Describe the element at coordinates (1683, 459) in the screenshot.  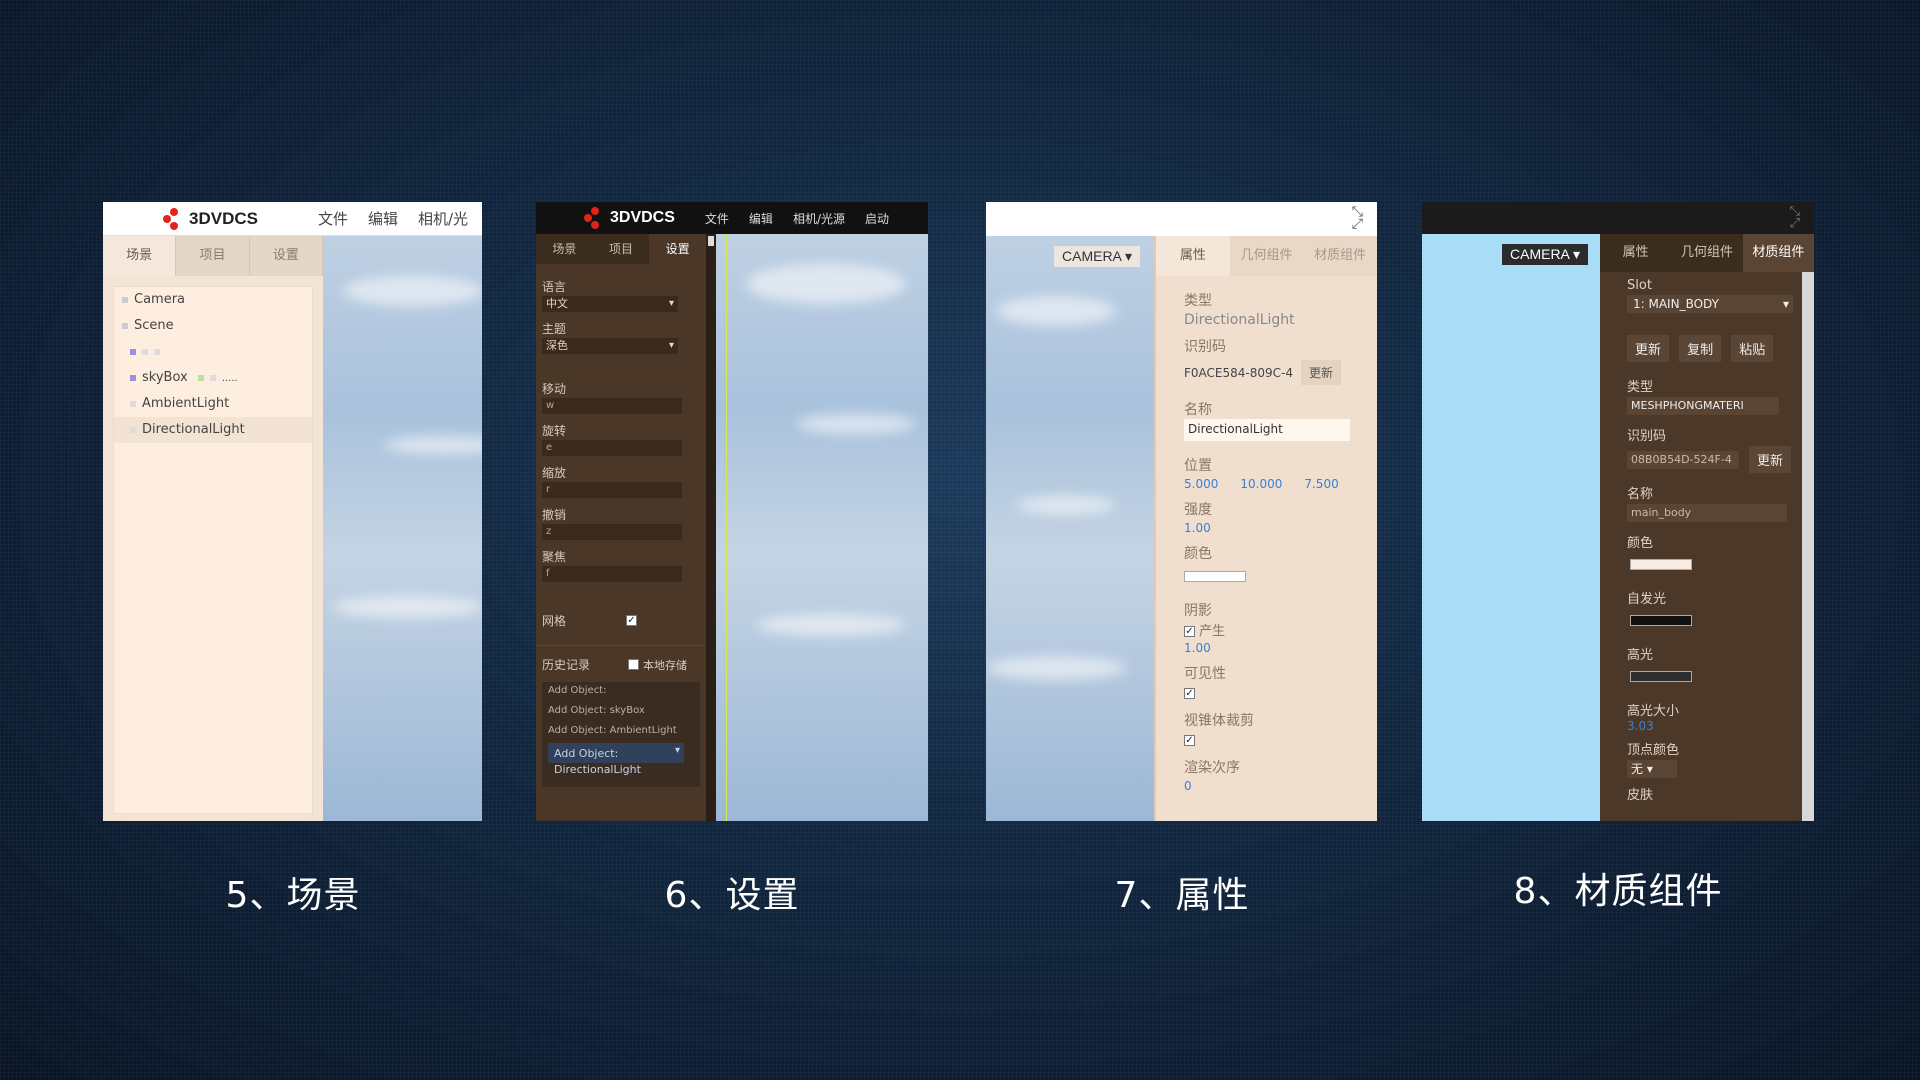
I see `id-value: 08B0B54D-524F-4` at that location.